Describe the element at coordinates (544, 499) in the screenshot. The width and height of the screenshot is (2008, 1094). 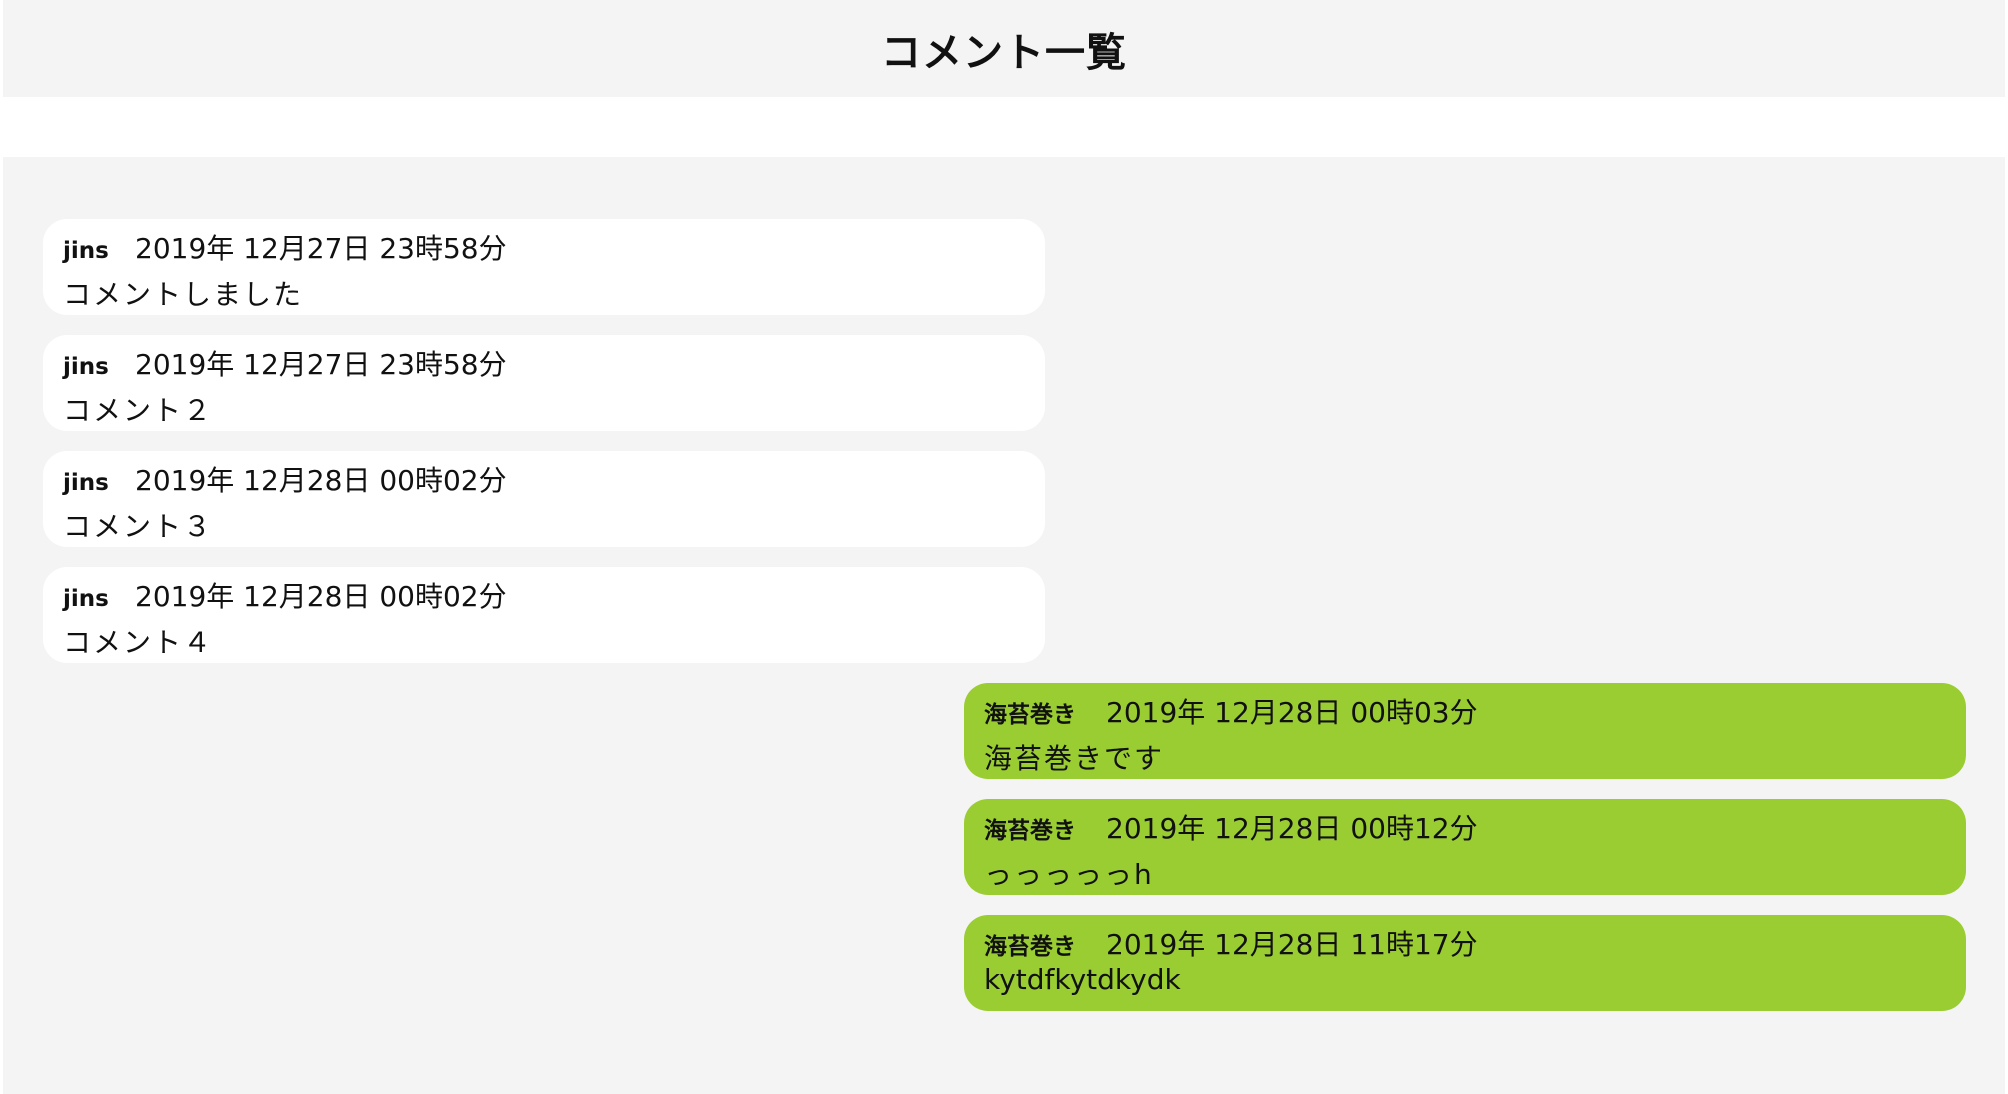
I see `comment-bubble: jins 2019年 12月28日 00時02分 コメント３` at that location.